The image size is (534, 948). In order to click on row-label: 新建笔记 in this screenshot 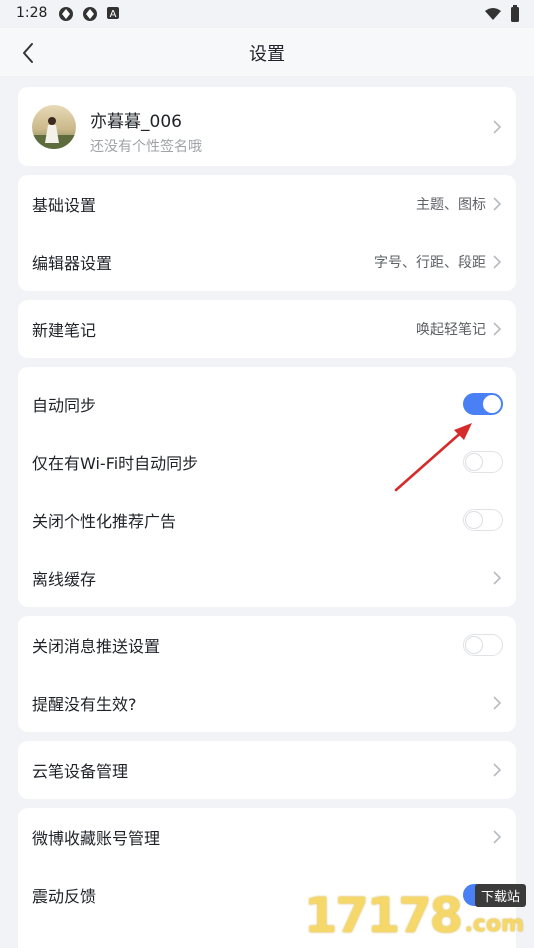, I will do `click(64, 330)`.